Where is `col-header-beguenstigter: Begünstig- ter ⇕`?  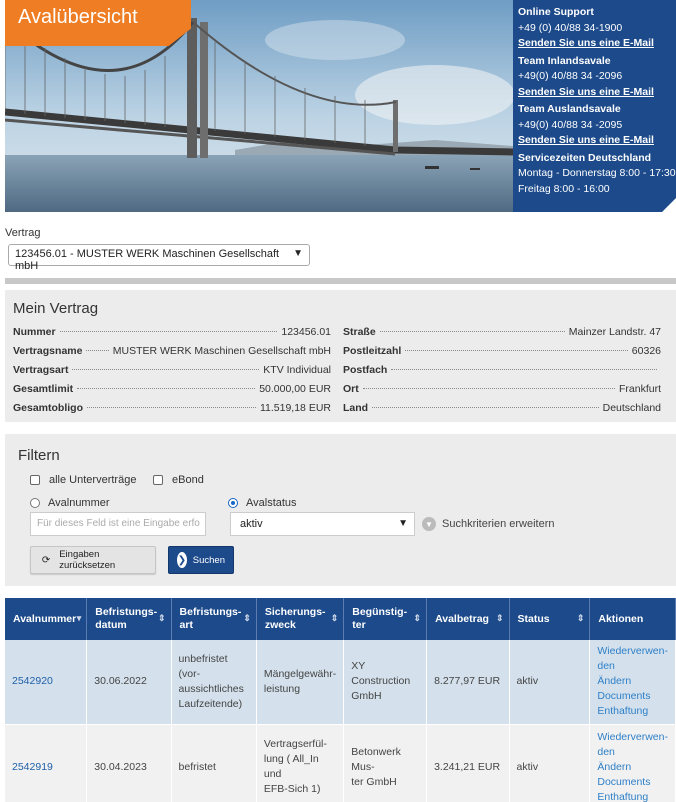
col-header-beguenstigter: Begünstig- ter ⇕ is located at coordinates (385, 619).